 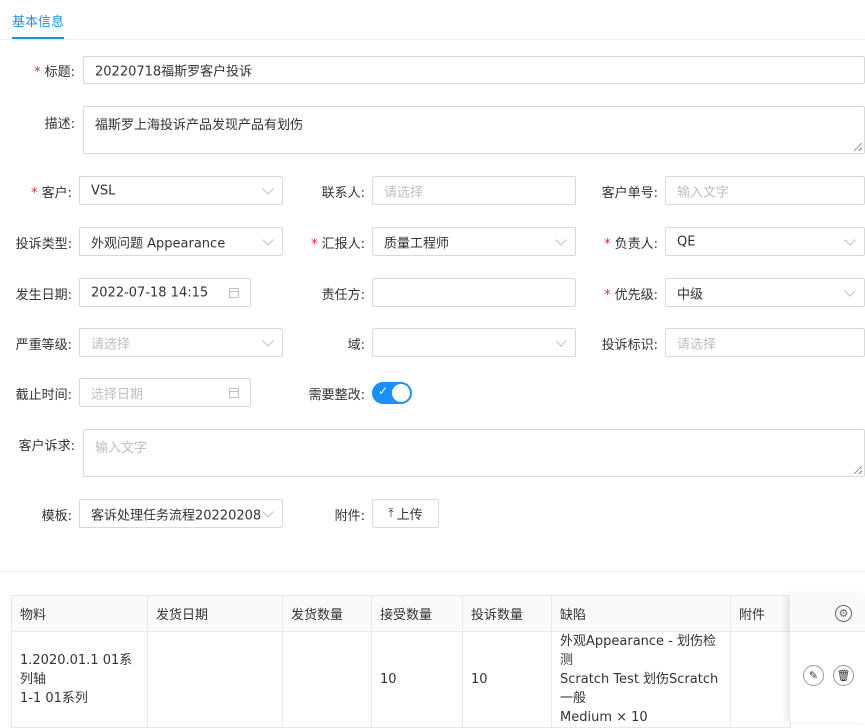 I want to click on occur-date-label: 发生日期:, so click(x=43, y=295).